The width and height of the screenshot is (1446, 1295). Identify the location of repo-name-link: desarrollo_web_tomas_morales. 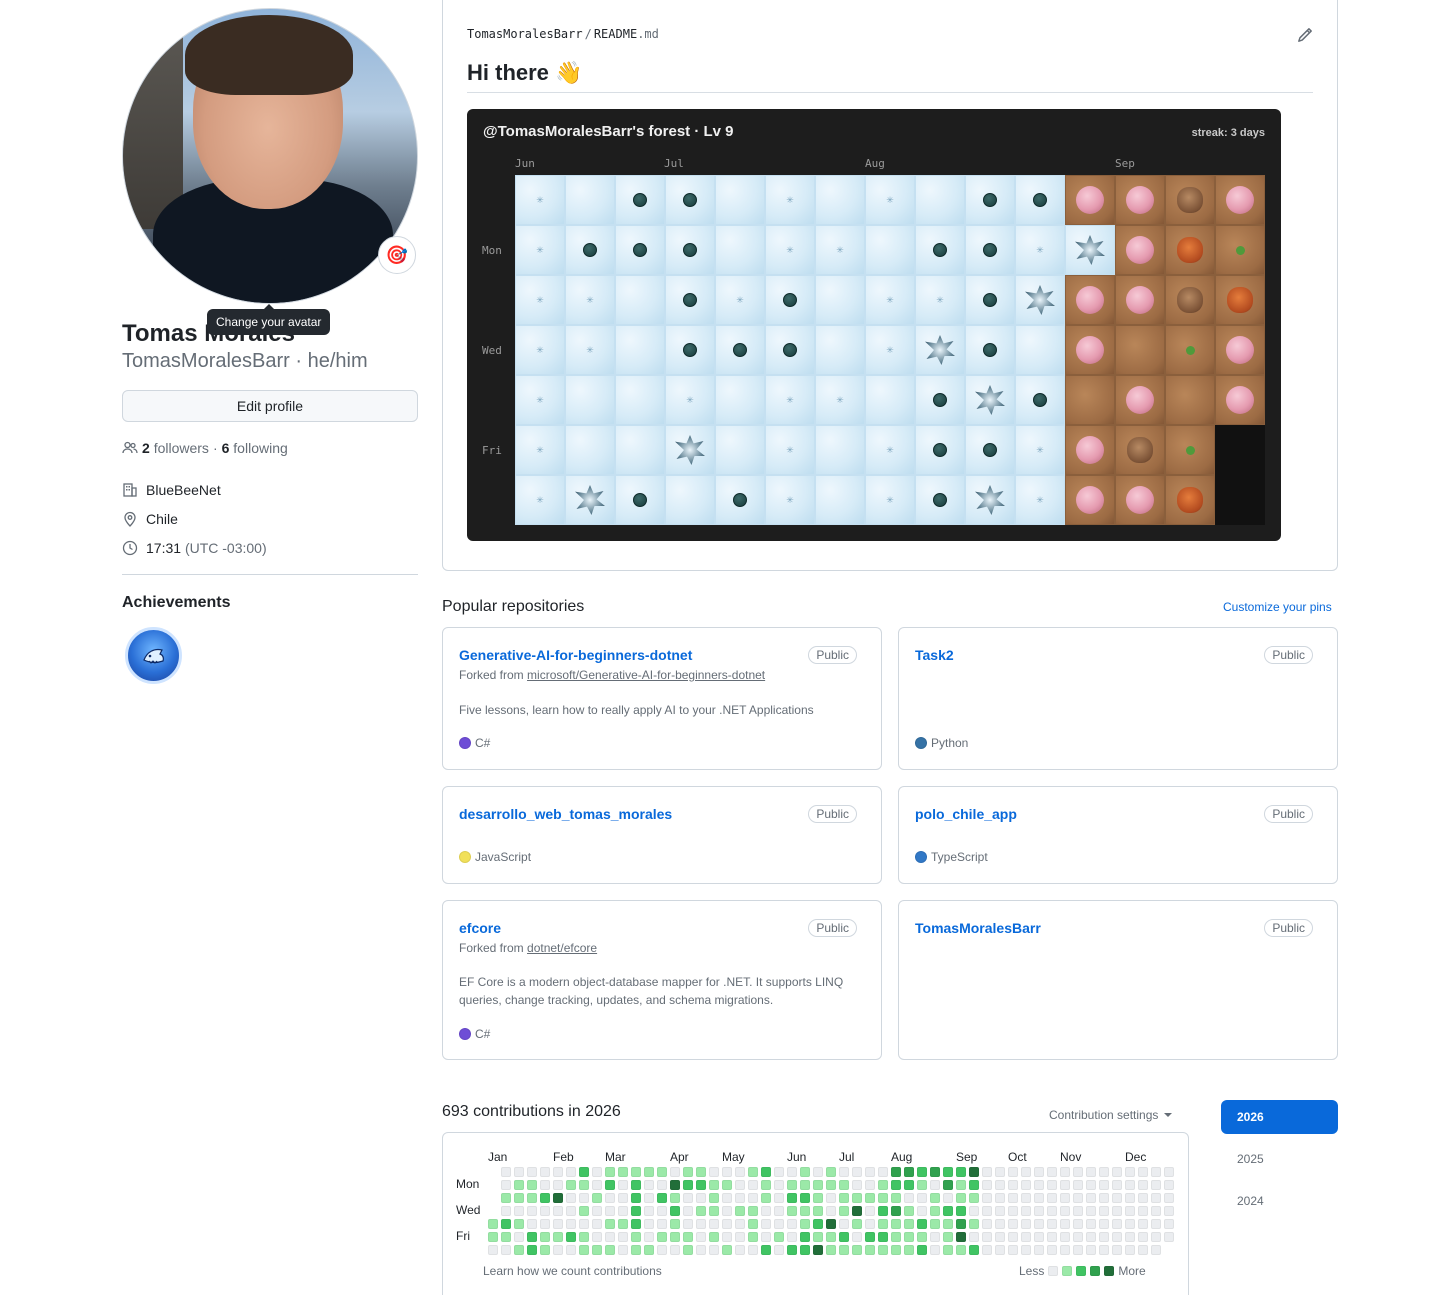
(565, 814).